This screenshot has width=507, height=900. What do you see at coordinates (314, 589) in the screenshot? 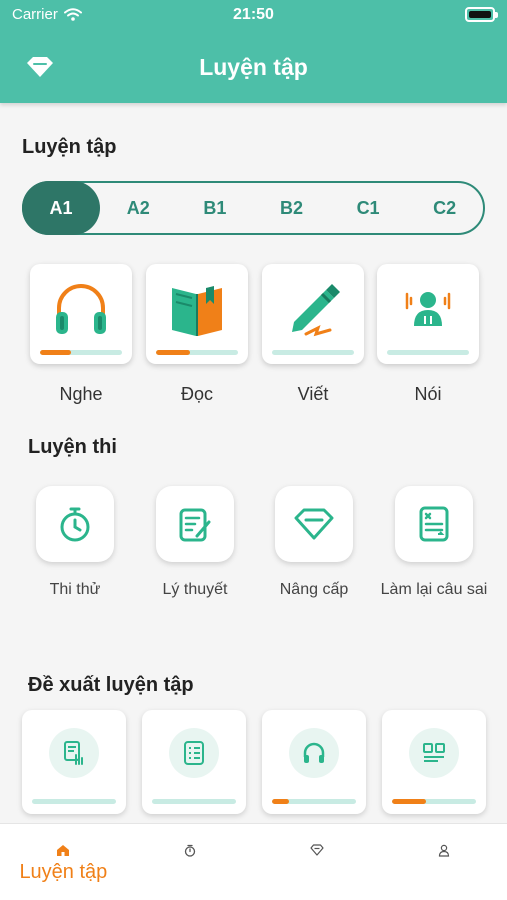
I see `exam-label-upgrade: Nâng cấp` at bounding box center [314, 589].